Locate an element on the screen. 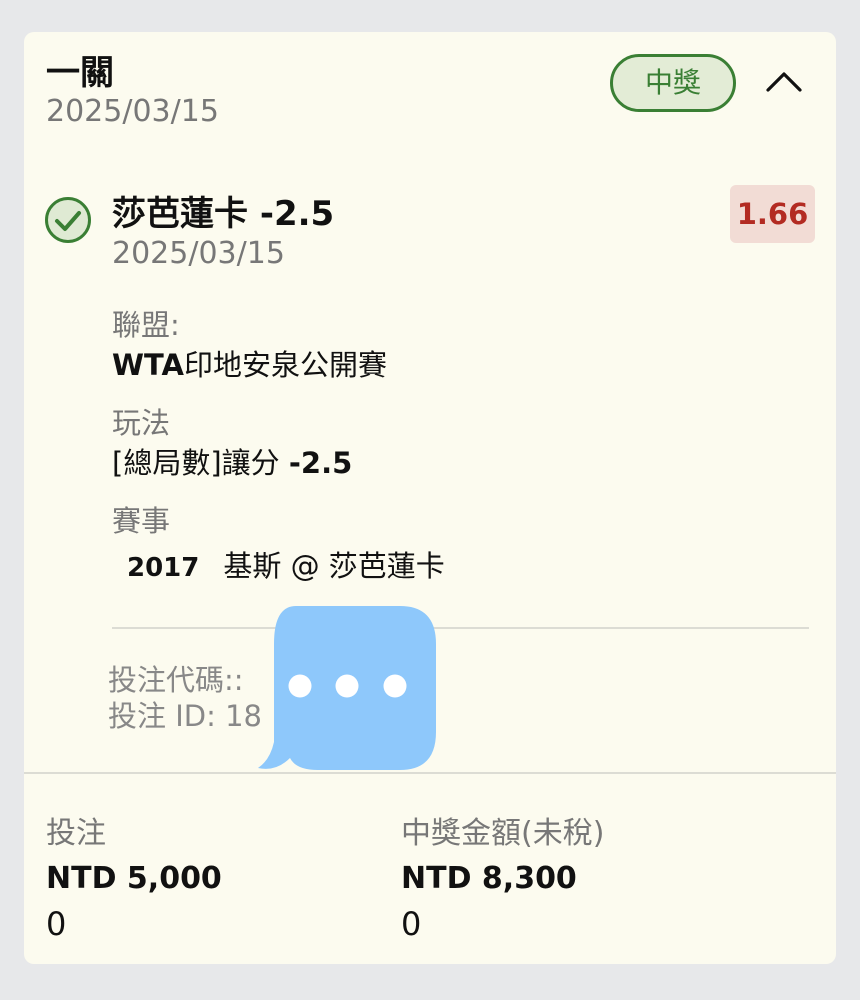 Image resolution: width=860 pixels, height=1000 pixels. market-value: [總局數]讓分 -2.5 is located at coordinates (232, 463).